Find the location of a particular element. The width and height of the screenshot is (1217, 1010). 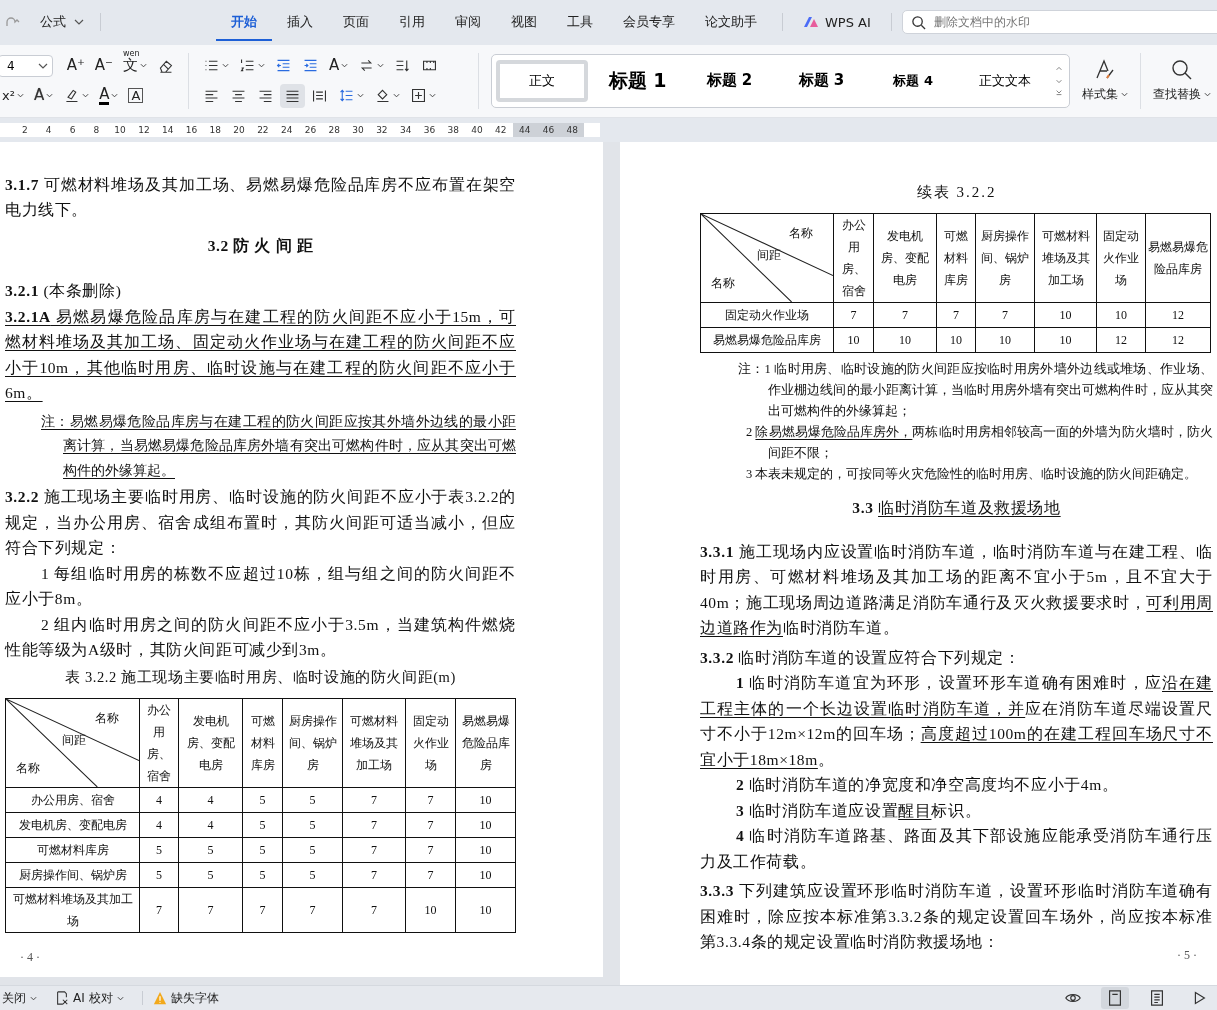

search-field: 删除文档中的水印 is located at coordinates (1059, 22).